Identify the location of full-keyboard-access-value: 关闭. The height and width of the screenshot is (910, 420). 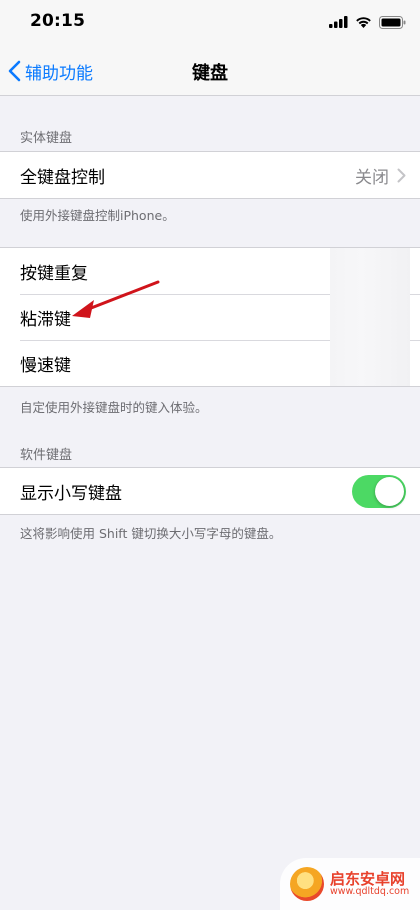
(372, 177).